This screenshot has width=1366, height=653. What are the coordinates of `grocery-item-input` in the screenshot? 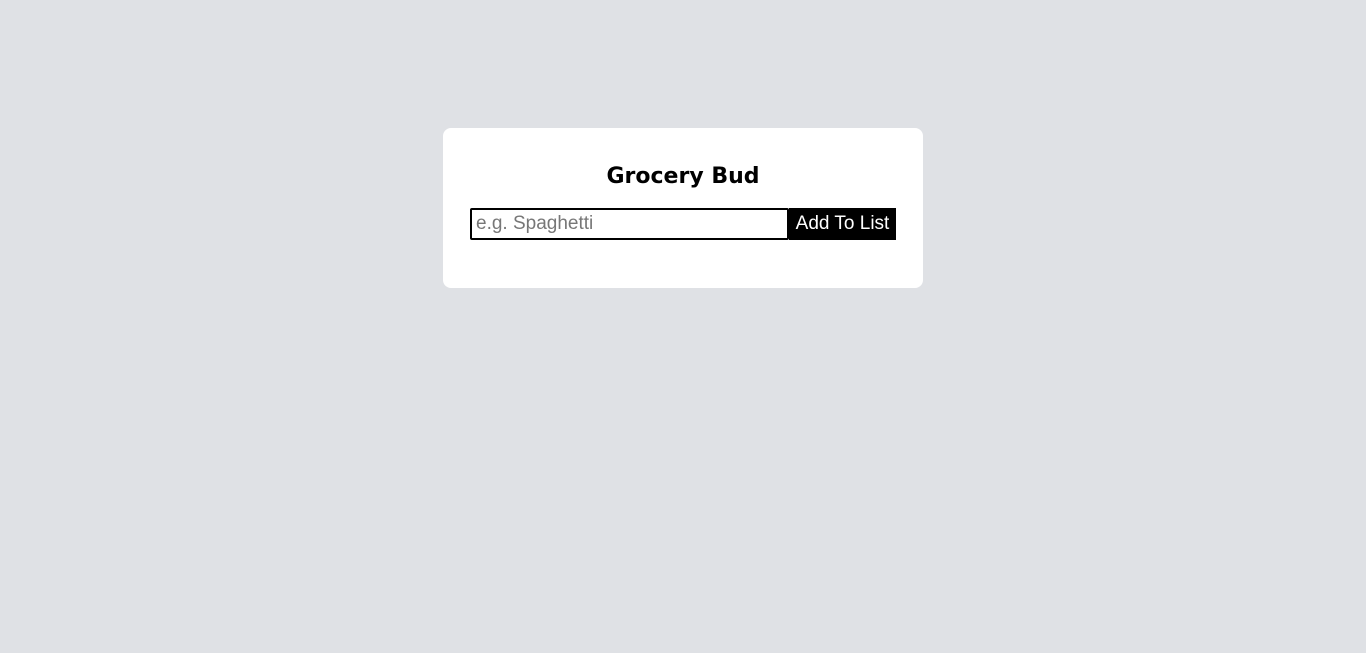 It's located at (629, 224).